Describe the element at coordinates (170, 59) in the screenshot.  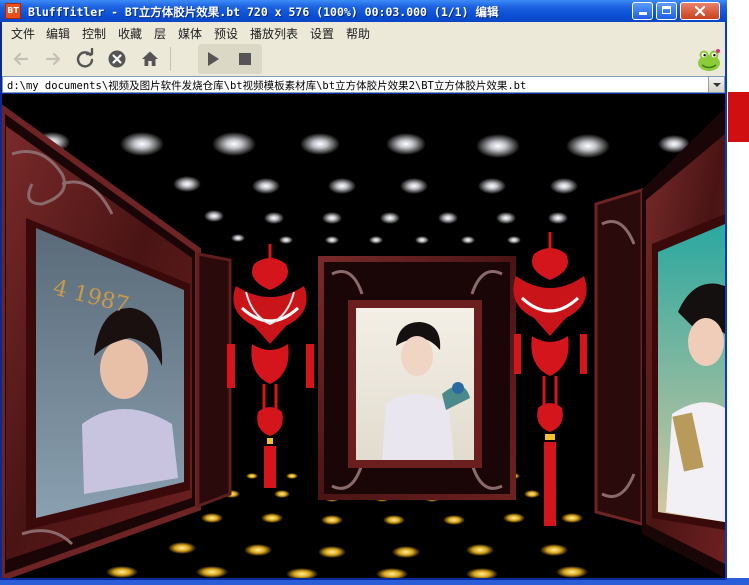
I see `toolbar-separator` at that location.